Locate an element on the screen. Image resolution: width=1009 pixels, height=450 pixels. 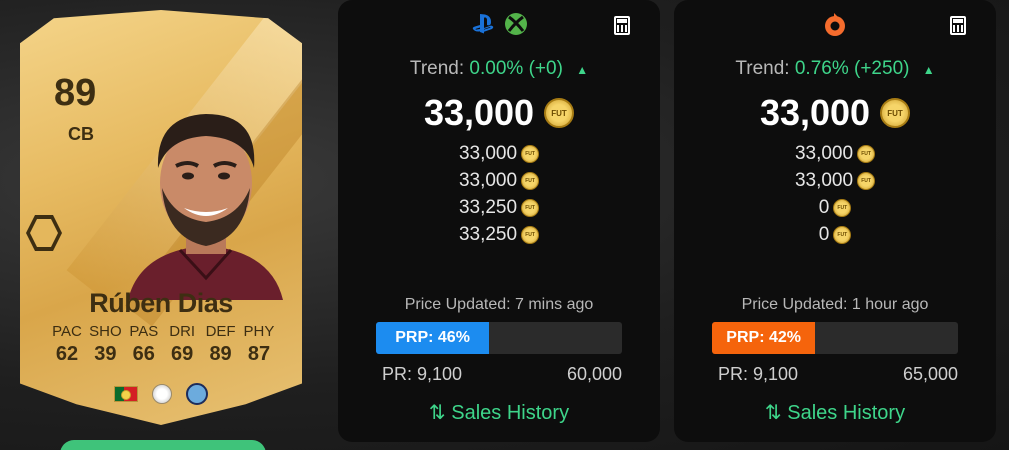
stat-pac: PAC 62 is located at coordinates (67, 344).